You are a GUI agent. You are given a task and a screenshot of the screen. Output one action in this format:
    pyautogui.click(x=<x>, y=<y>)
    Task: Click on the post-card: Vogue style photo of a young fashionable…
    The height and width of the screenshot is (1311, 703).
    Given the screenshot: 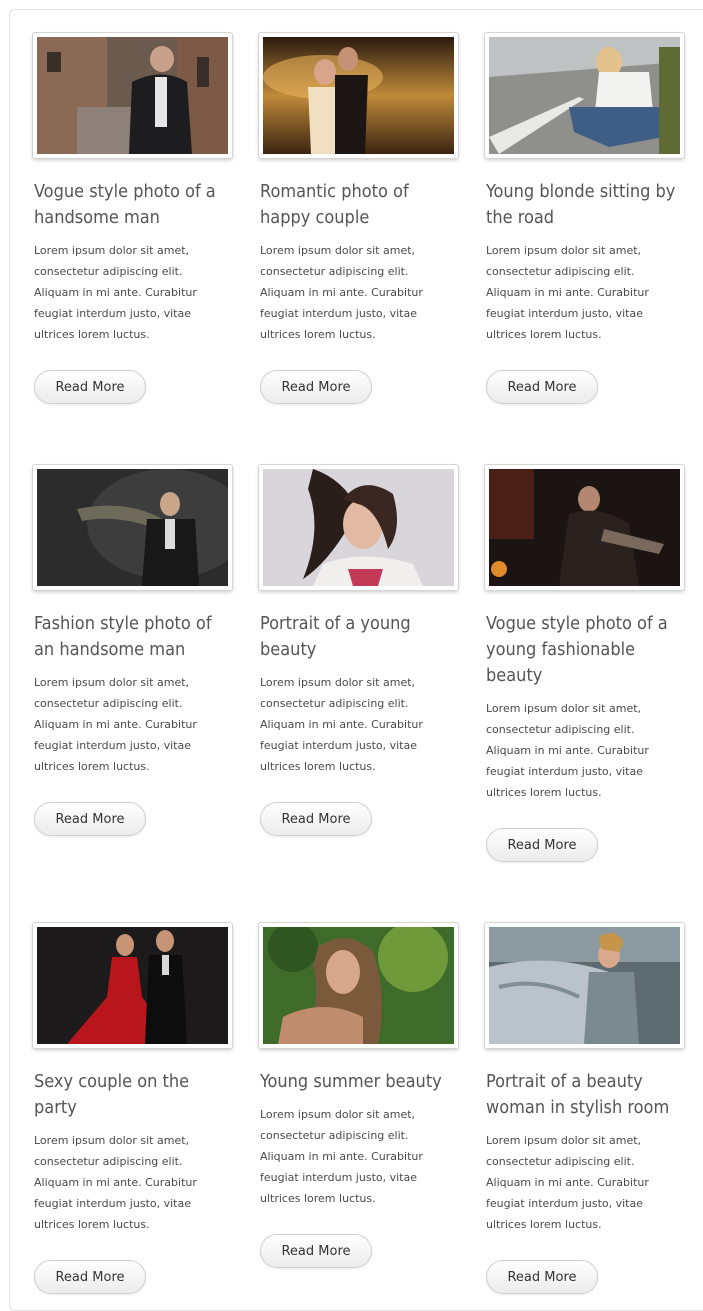 What is the action you would take?
    pyautogui.click(x=585, y=663)
    